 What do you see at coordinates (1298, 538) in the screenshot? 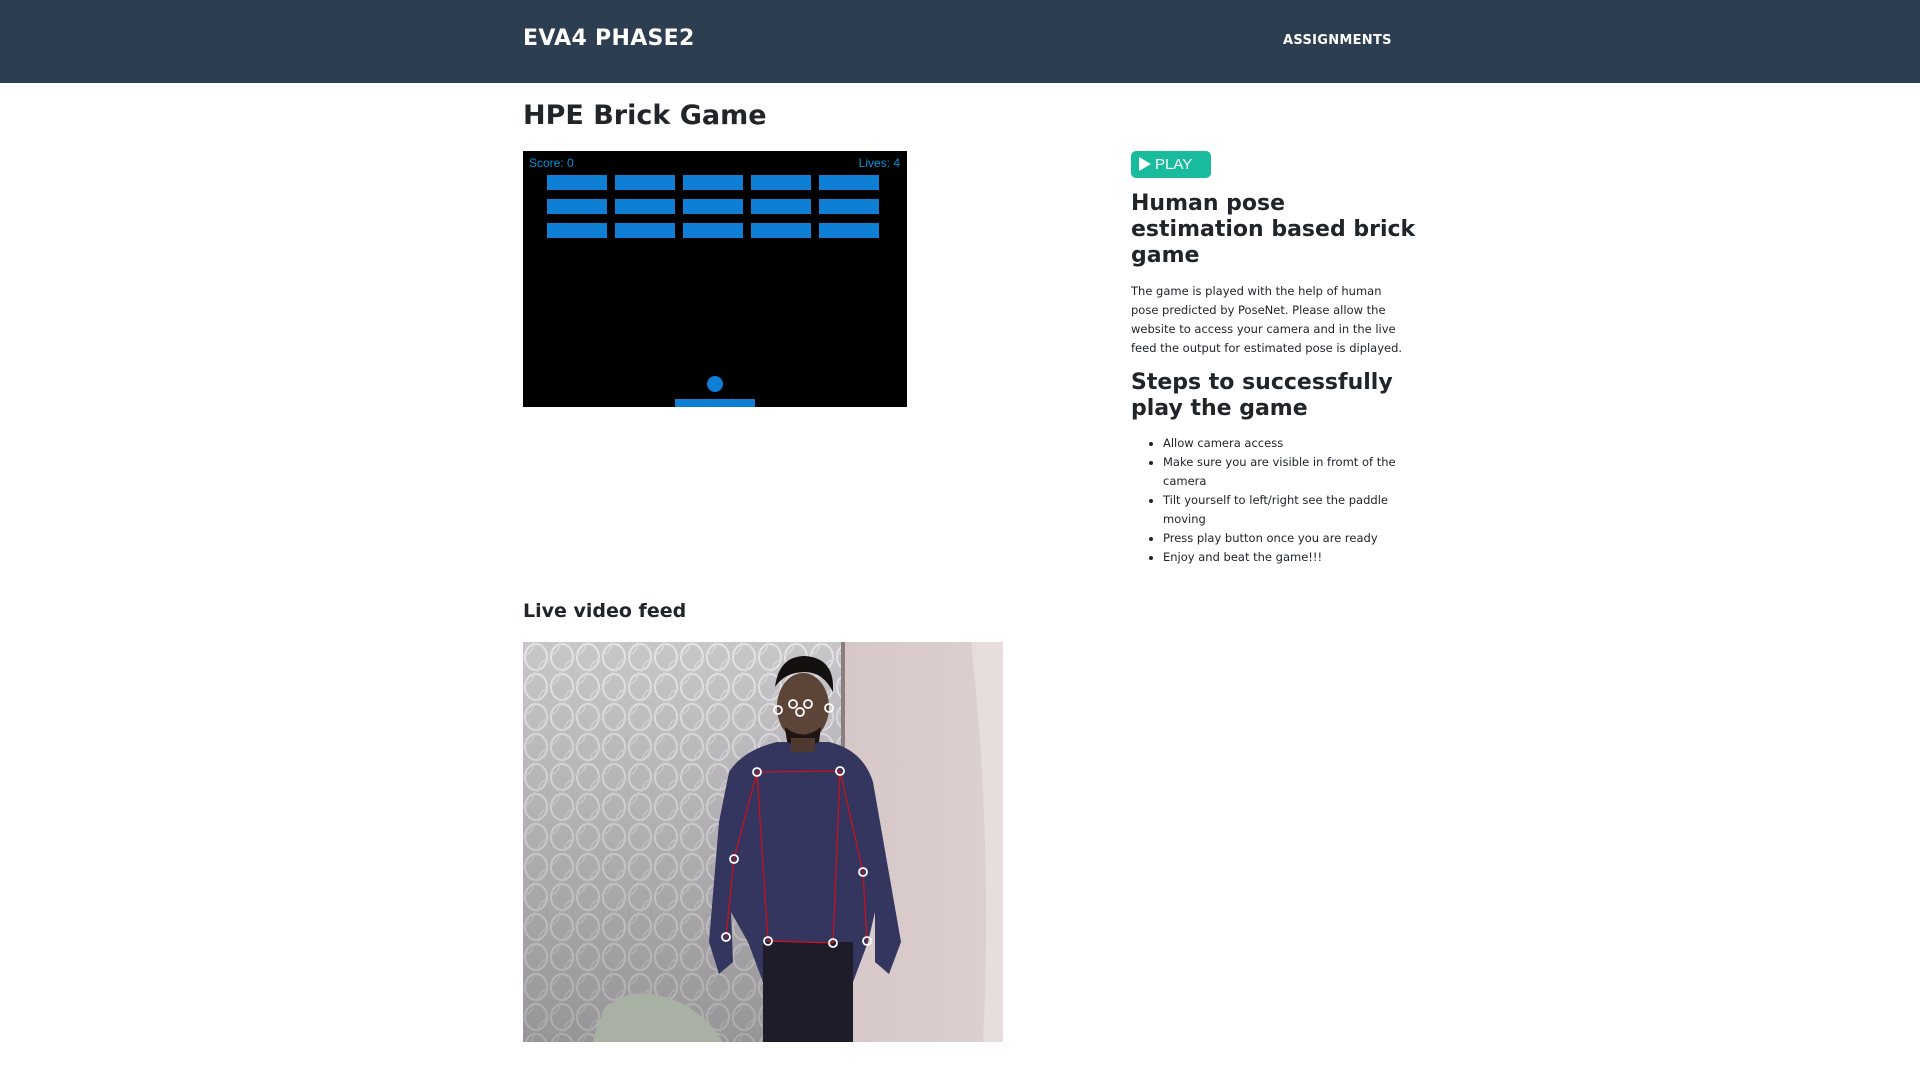
I see `list-item: Press play button once you are ready` at bounding box center [1298, 538].